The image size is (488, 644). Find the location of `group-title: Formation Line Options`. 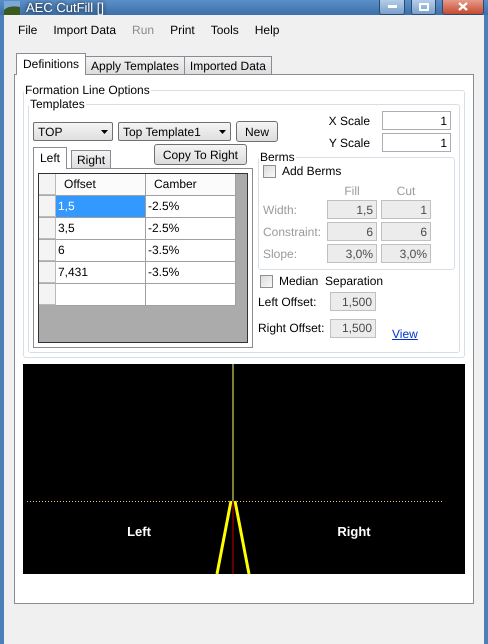

group-title: Formation Line Options is located at coordinates (87, 90).